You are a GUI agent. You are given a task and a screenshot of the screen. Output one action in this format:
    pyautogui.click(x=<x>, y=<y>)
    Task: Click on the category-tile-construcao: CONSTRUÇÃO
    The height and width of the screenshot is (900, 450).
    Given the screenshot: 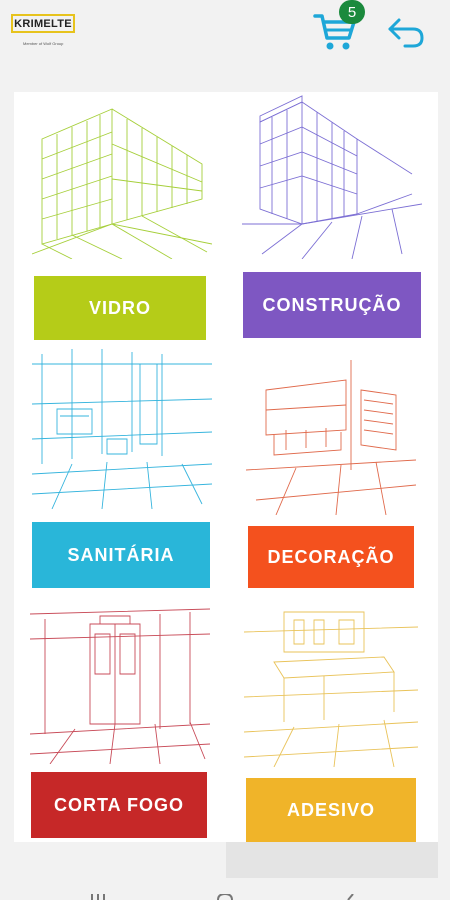 What is the action you would take?
    pyautogui.click(x=332, y=217)
    